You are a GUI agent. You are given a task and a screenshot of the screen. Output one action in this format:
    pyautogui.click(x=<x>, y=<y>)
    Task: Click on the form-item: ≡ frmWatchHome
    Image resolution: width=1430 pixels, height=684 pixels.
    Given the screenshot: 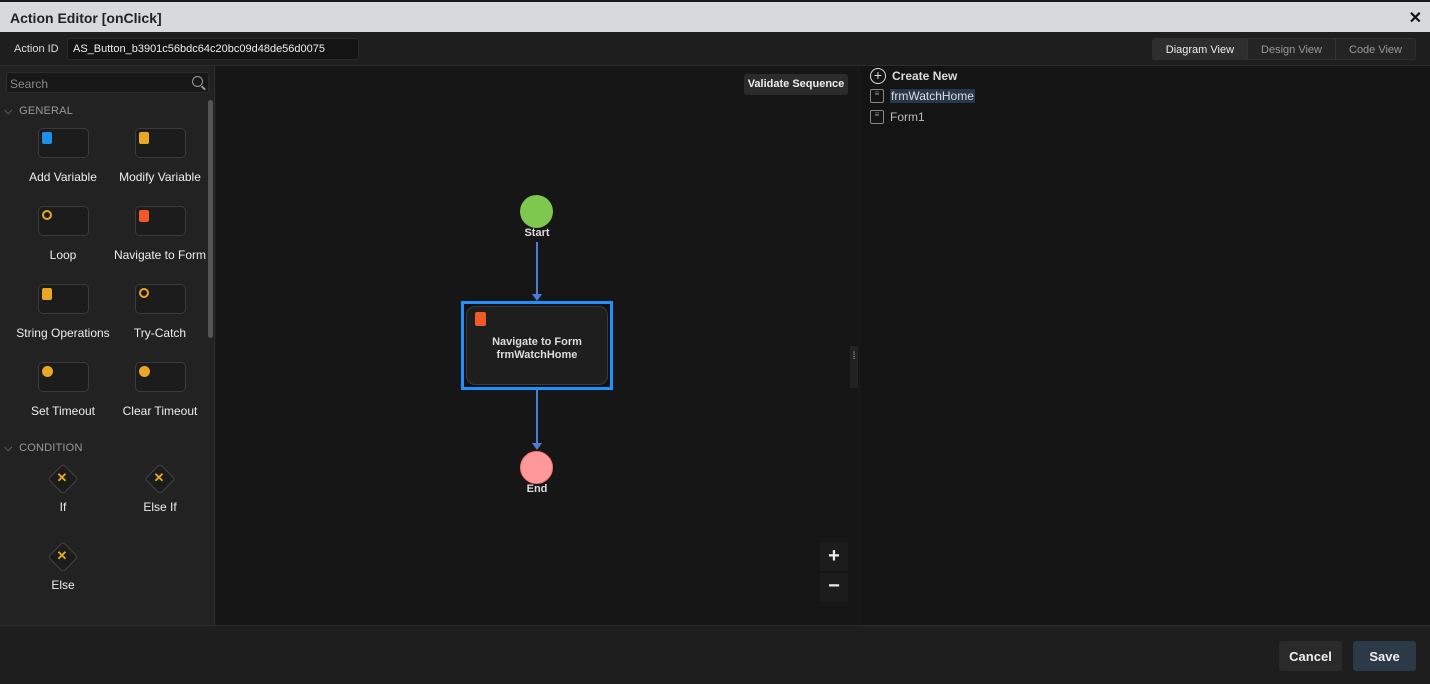 What is the action you would take?
    pyautogui.click(x=922, y=96)
    